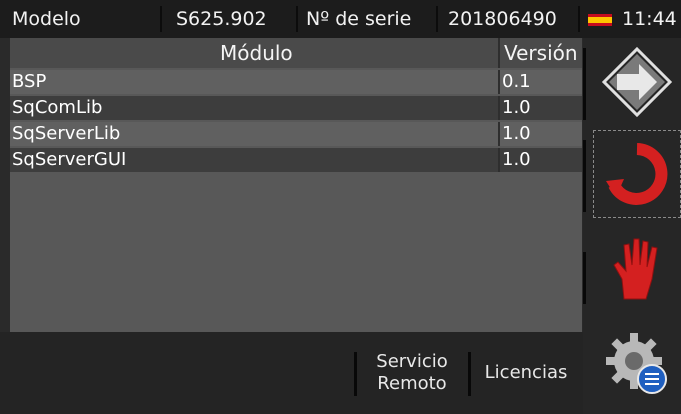  Describe the element at coordinates (541, 53) in the screenshot. I see `column-header-version: Versión` at that location.